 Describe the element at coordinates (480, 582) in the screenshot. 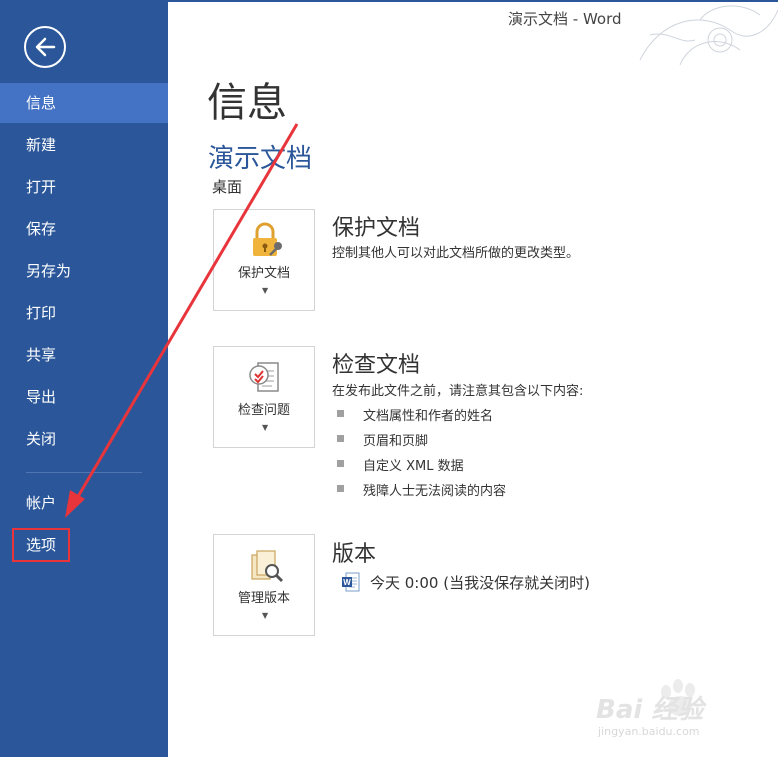

I see `version-entry: 今天 0:00 (当我没保存就关闭时)` at that location.